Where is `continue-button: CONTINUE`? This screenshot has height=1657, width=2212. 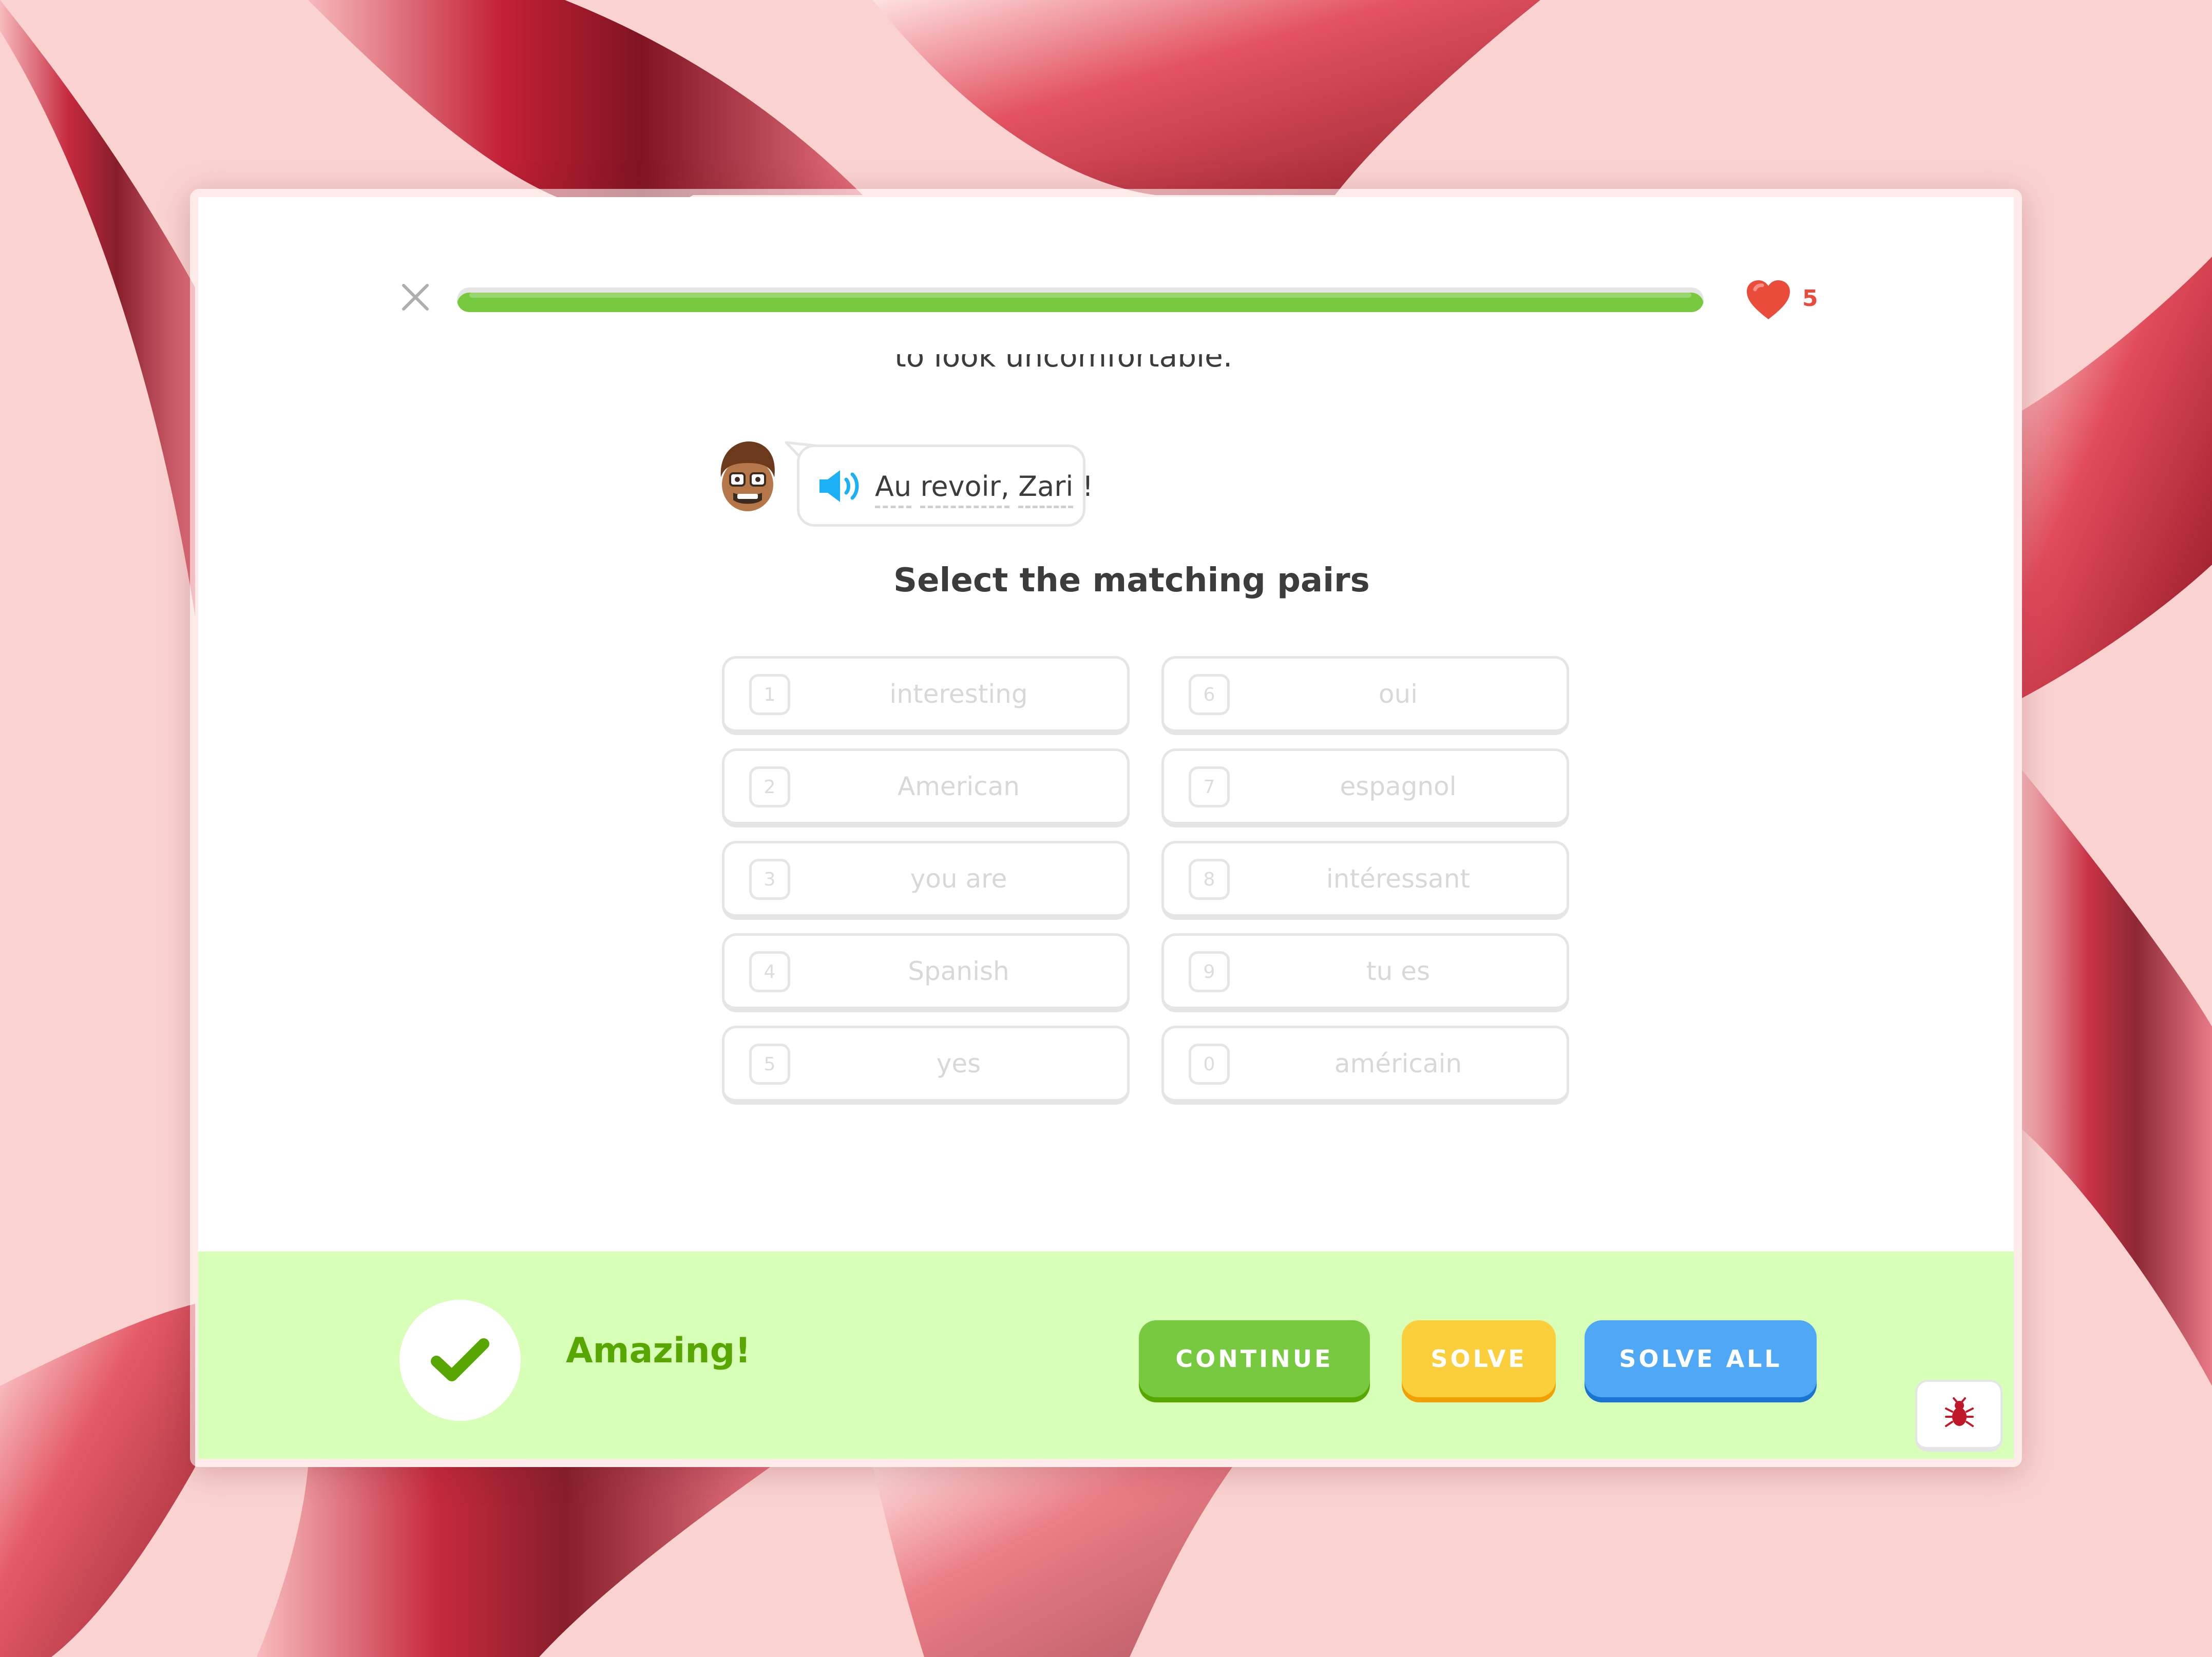 continue-button: CONTINUE is located at coordinates (1254, 1358).